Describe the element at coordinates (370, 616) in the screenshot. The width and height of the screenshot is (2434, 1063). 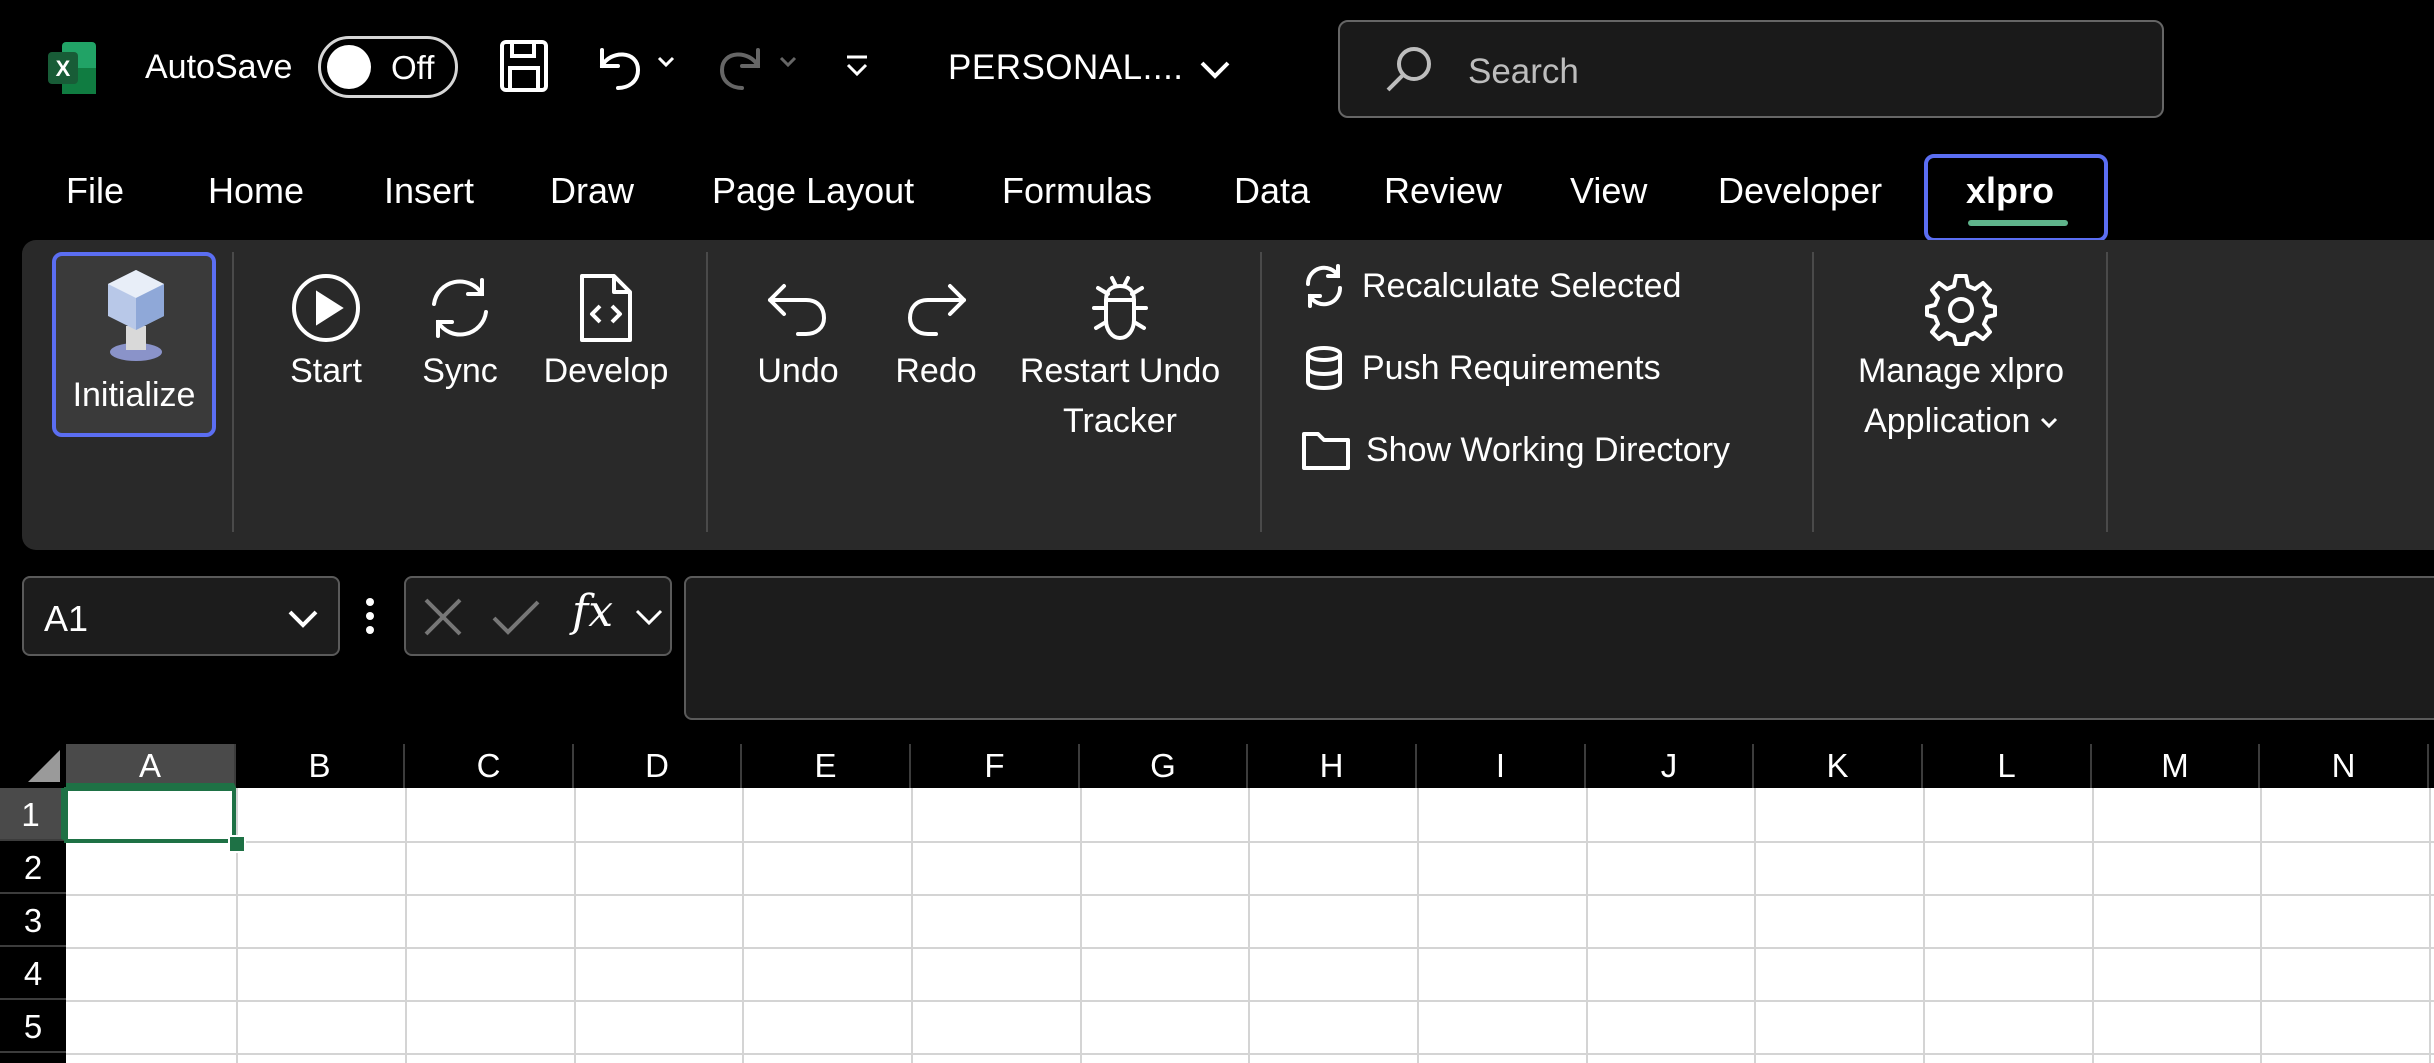
I see `formula-bar-more-icon` at that location.